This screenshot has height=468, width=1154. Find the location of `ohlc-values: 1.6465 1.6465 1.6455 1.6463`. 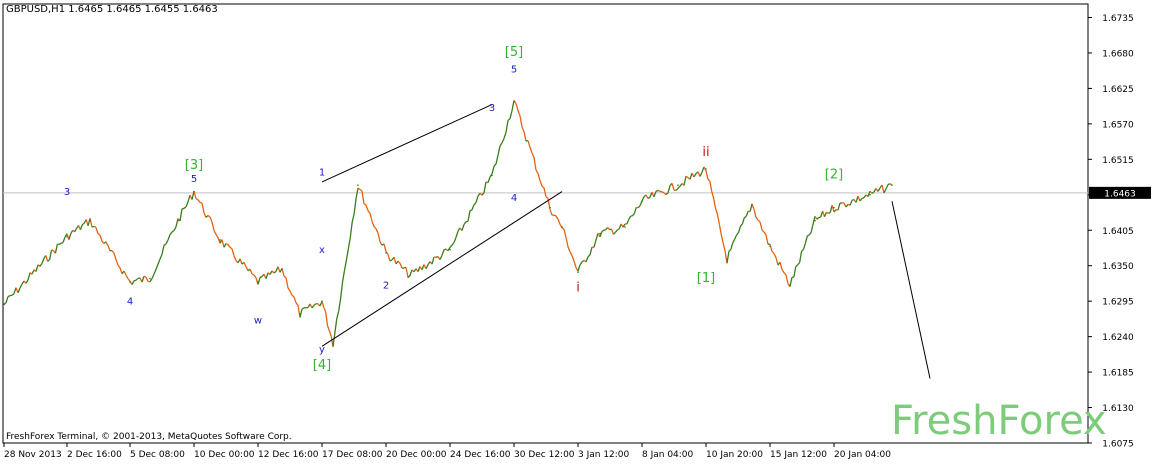

ohlc-values: 1.6465 1.6465 1.6455 1.6463 is located at coordinates (143, 9).